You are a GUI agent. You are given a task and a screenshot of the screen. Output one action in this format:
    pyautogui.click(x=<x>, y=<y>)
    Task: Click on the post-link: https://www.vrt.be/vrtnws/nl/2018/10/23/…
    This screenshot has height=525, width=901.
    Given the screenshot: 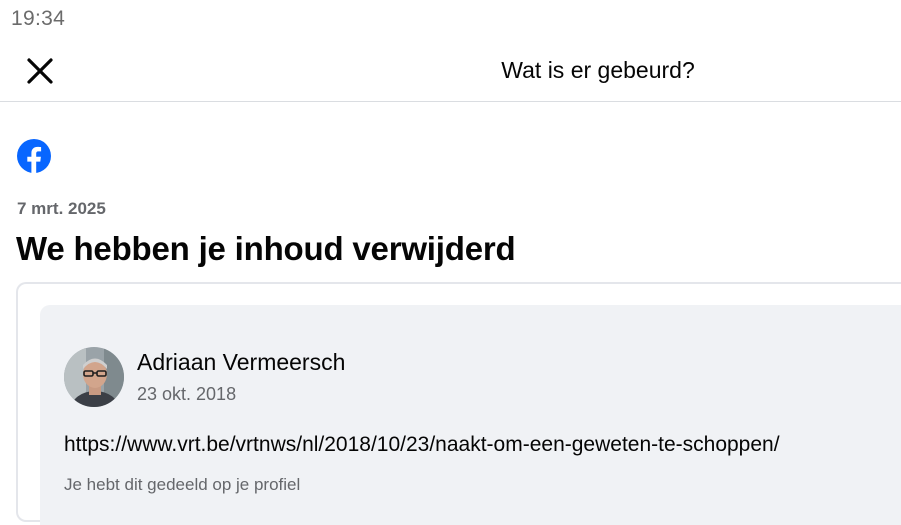 What is the action you would take?
    pyautogui.click(x=422, y=445)
    